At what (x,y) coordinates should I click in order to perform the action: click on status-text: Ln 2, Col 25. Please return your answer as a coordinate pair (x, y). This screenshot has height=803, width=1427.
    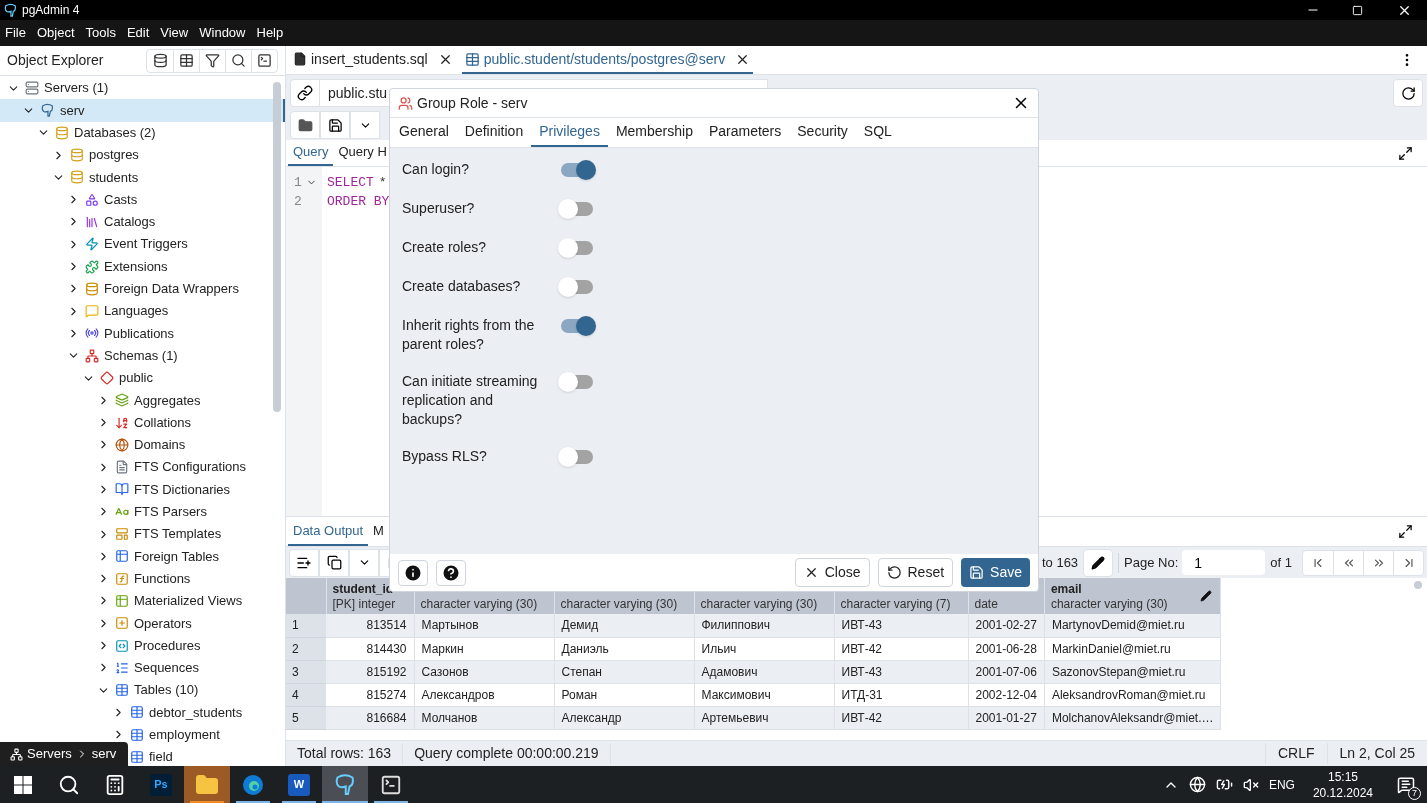
    Looking at the image, I should click on (1376, 753).